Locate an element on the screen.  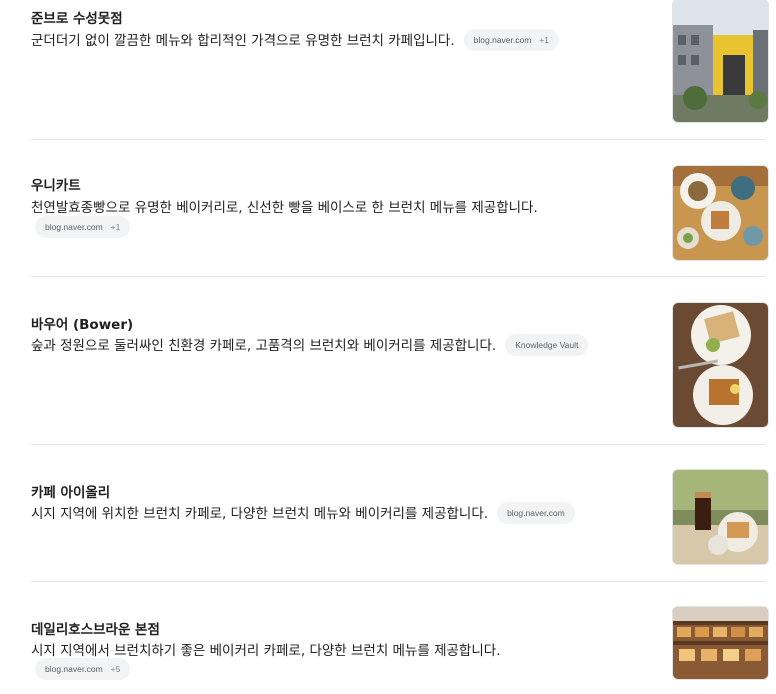
result-title: 바우어 (Bower) is located at coordinates (82, 323).